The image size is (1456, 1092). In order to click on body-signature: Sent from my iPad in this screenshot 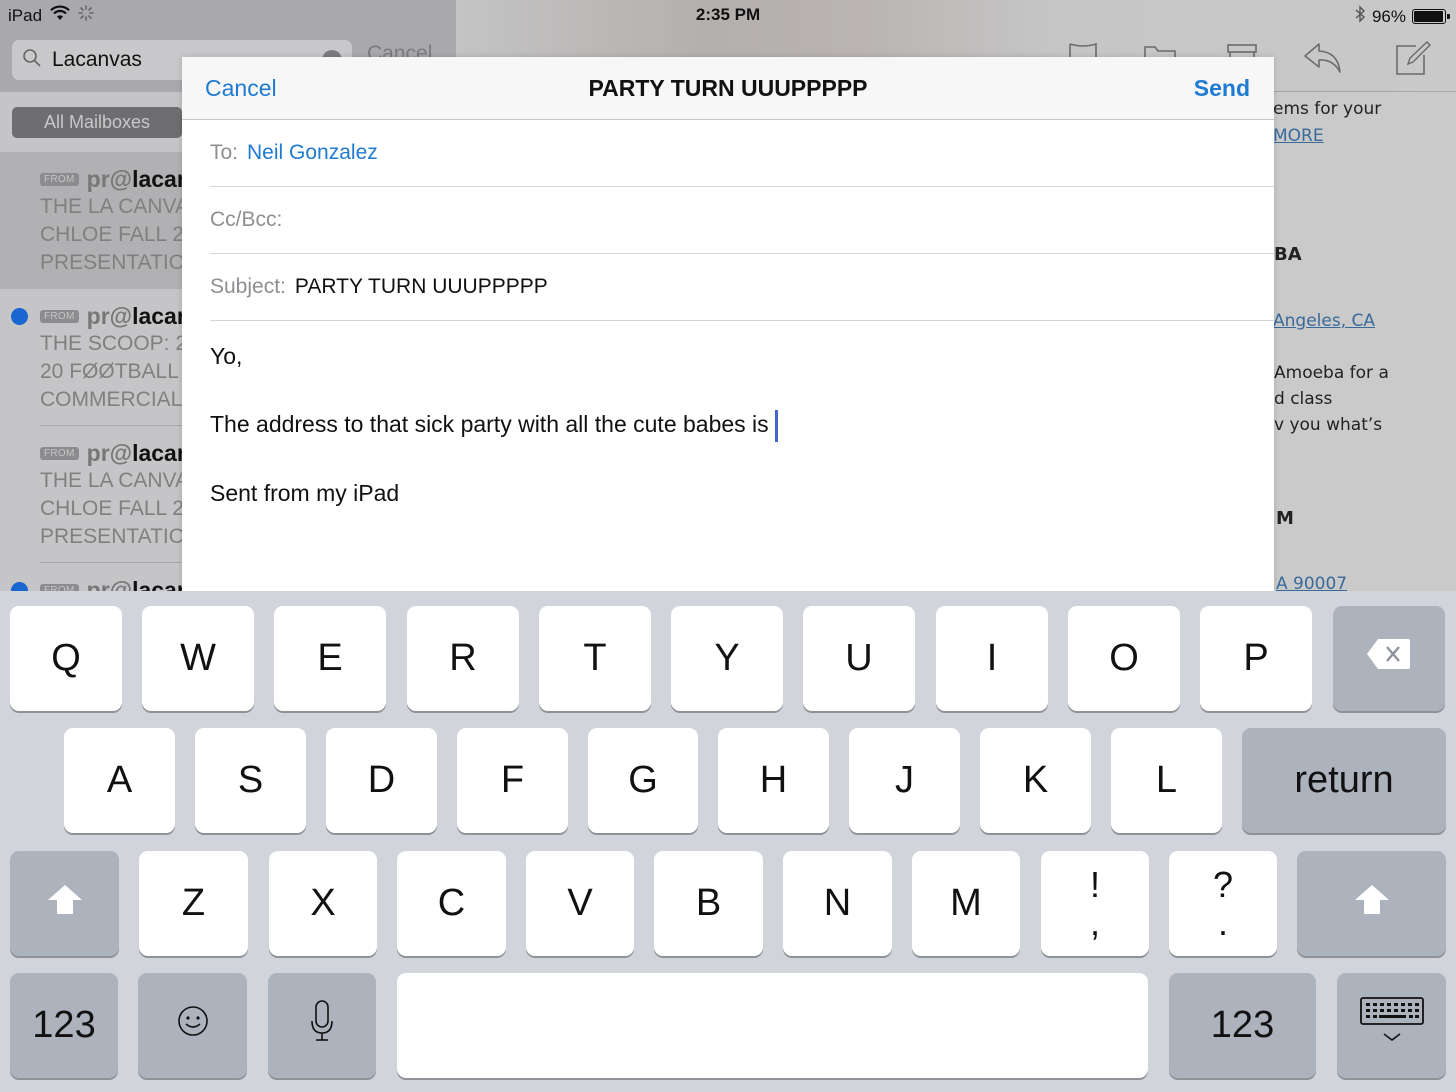, I will do `click(305, 492)`.